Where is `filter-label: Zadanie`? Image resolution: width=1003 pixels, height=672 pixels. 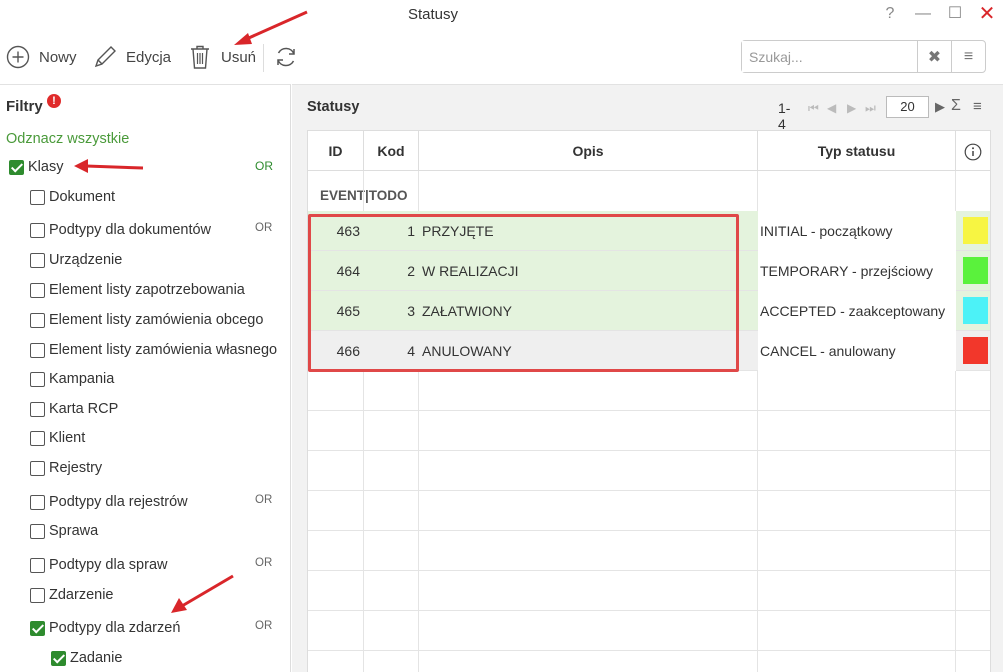
filter-label: Zadanie is located at coordinates (96, 658).